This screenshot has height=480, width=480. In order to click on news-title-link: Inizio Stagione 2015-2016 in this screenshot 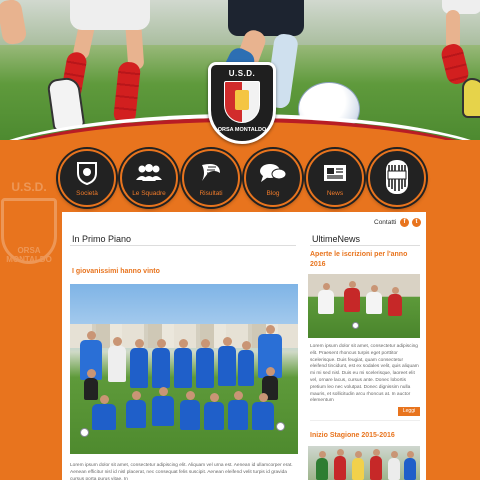, I will do `click(366, 436)`.